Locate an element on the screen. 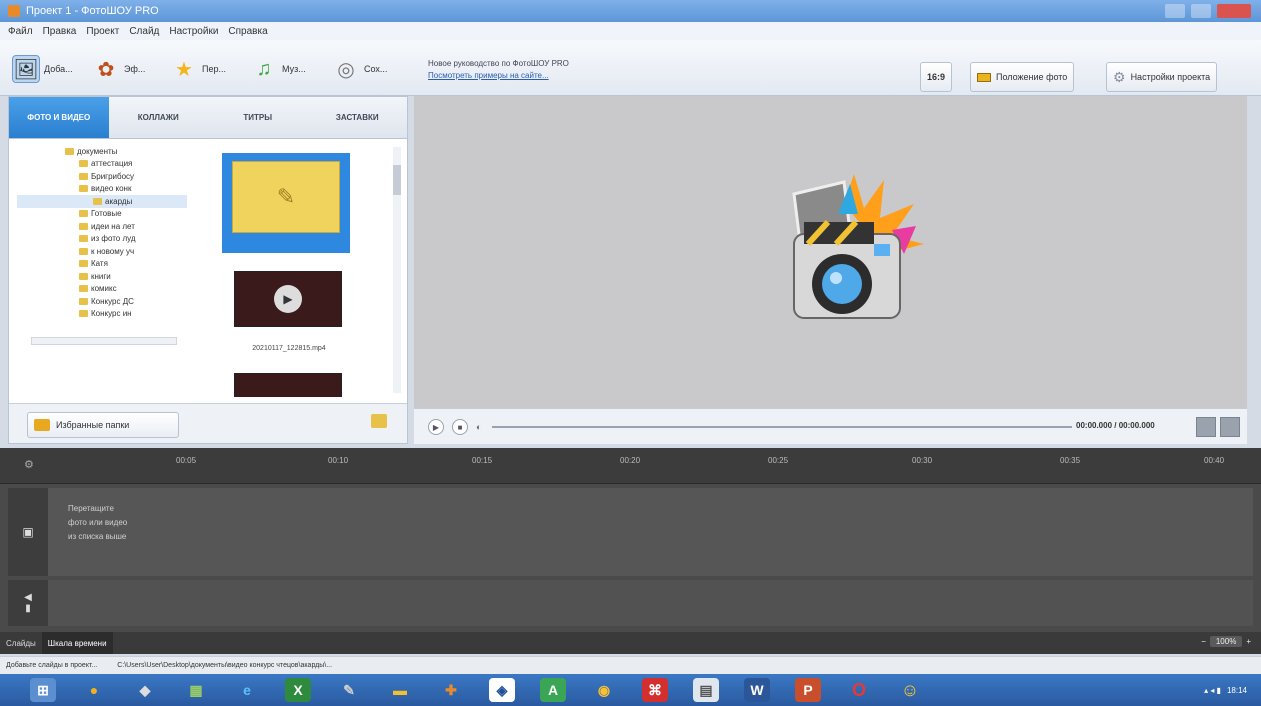 The image size is (1261, 706). menu-edit: Правка is located at coordinates (60, 31).